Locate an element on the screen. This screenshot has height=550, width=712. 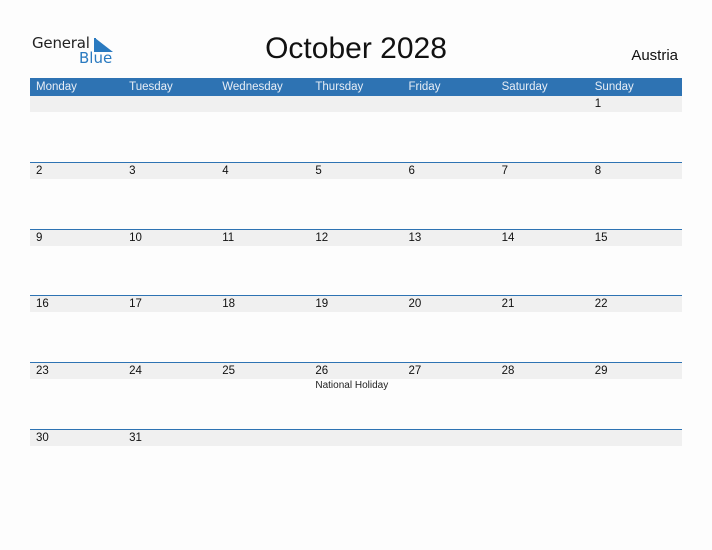
day-number: 18 is located at coordinates (229, 304).